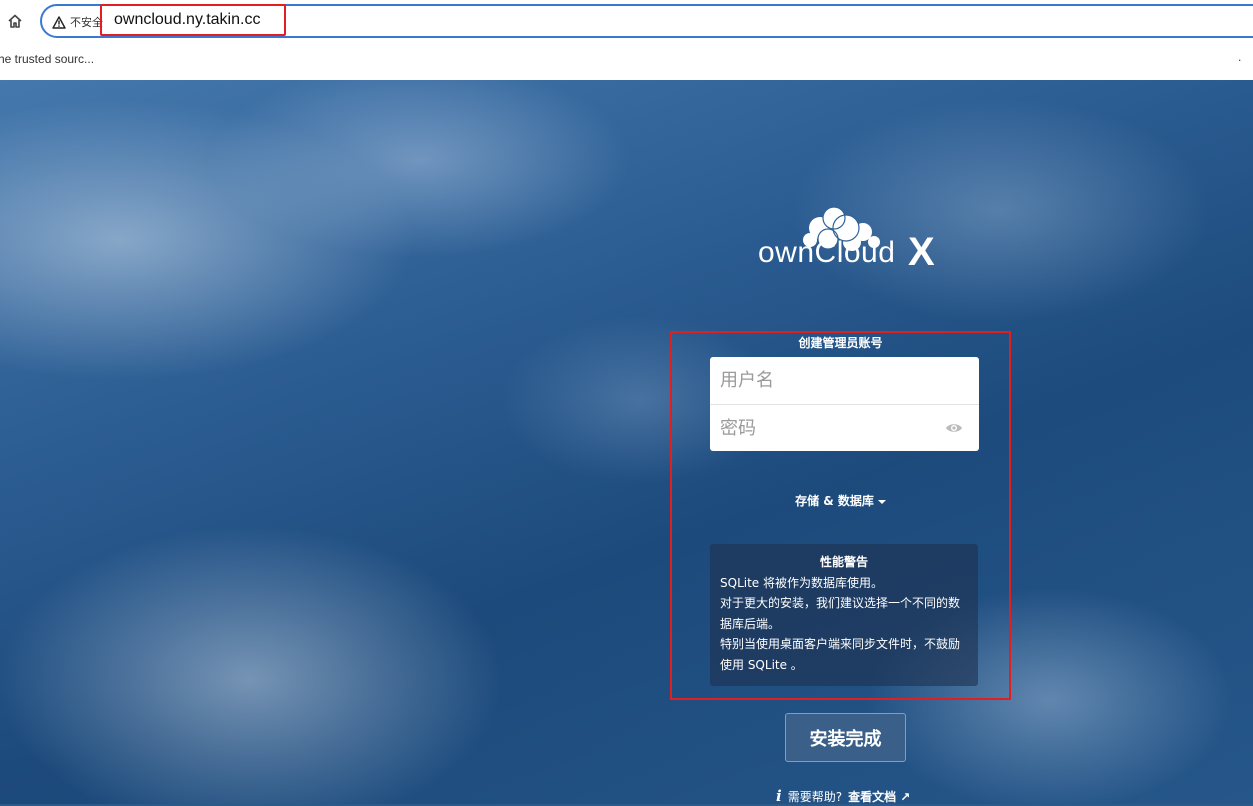  I want to click on logo-text: ownCloud, so click(827, 252).